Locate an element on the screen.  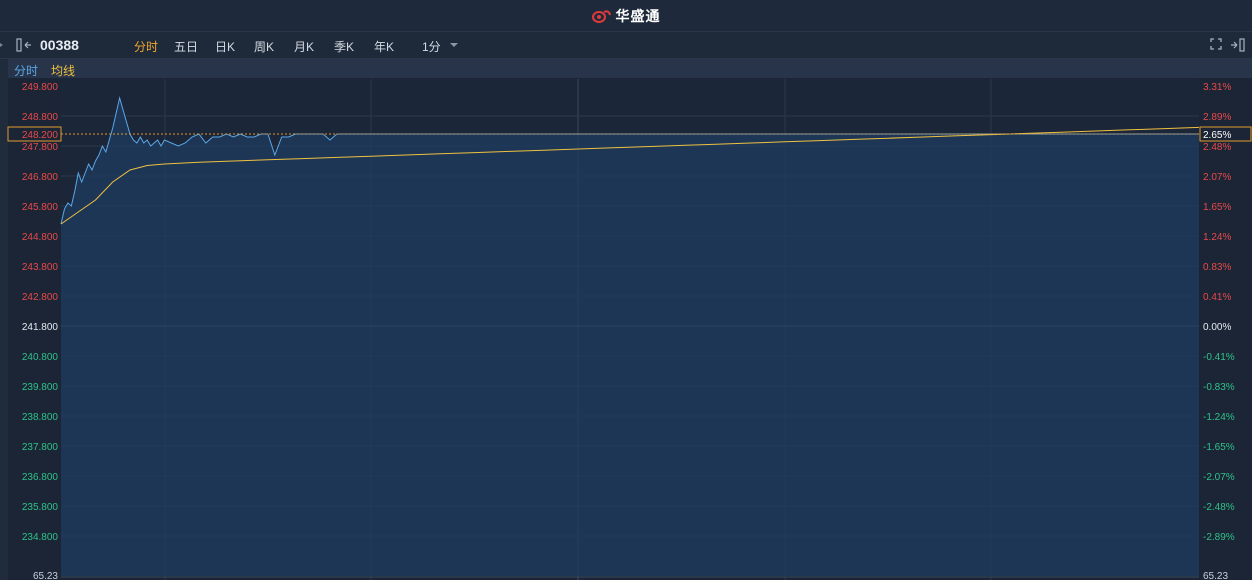
y-tick-label-left: 239.800 is located at coordinates (40, 387).